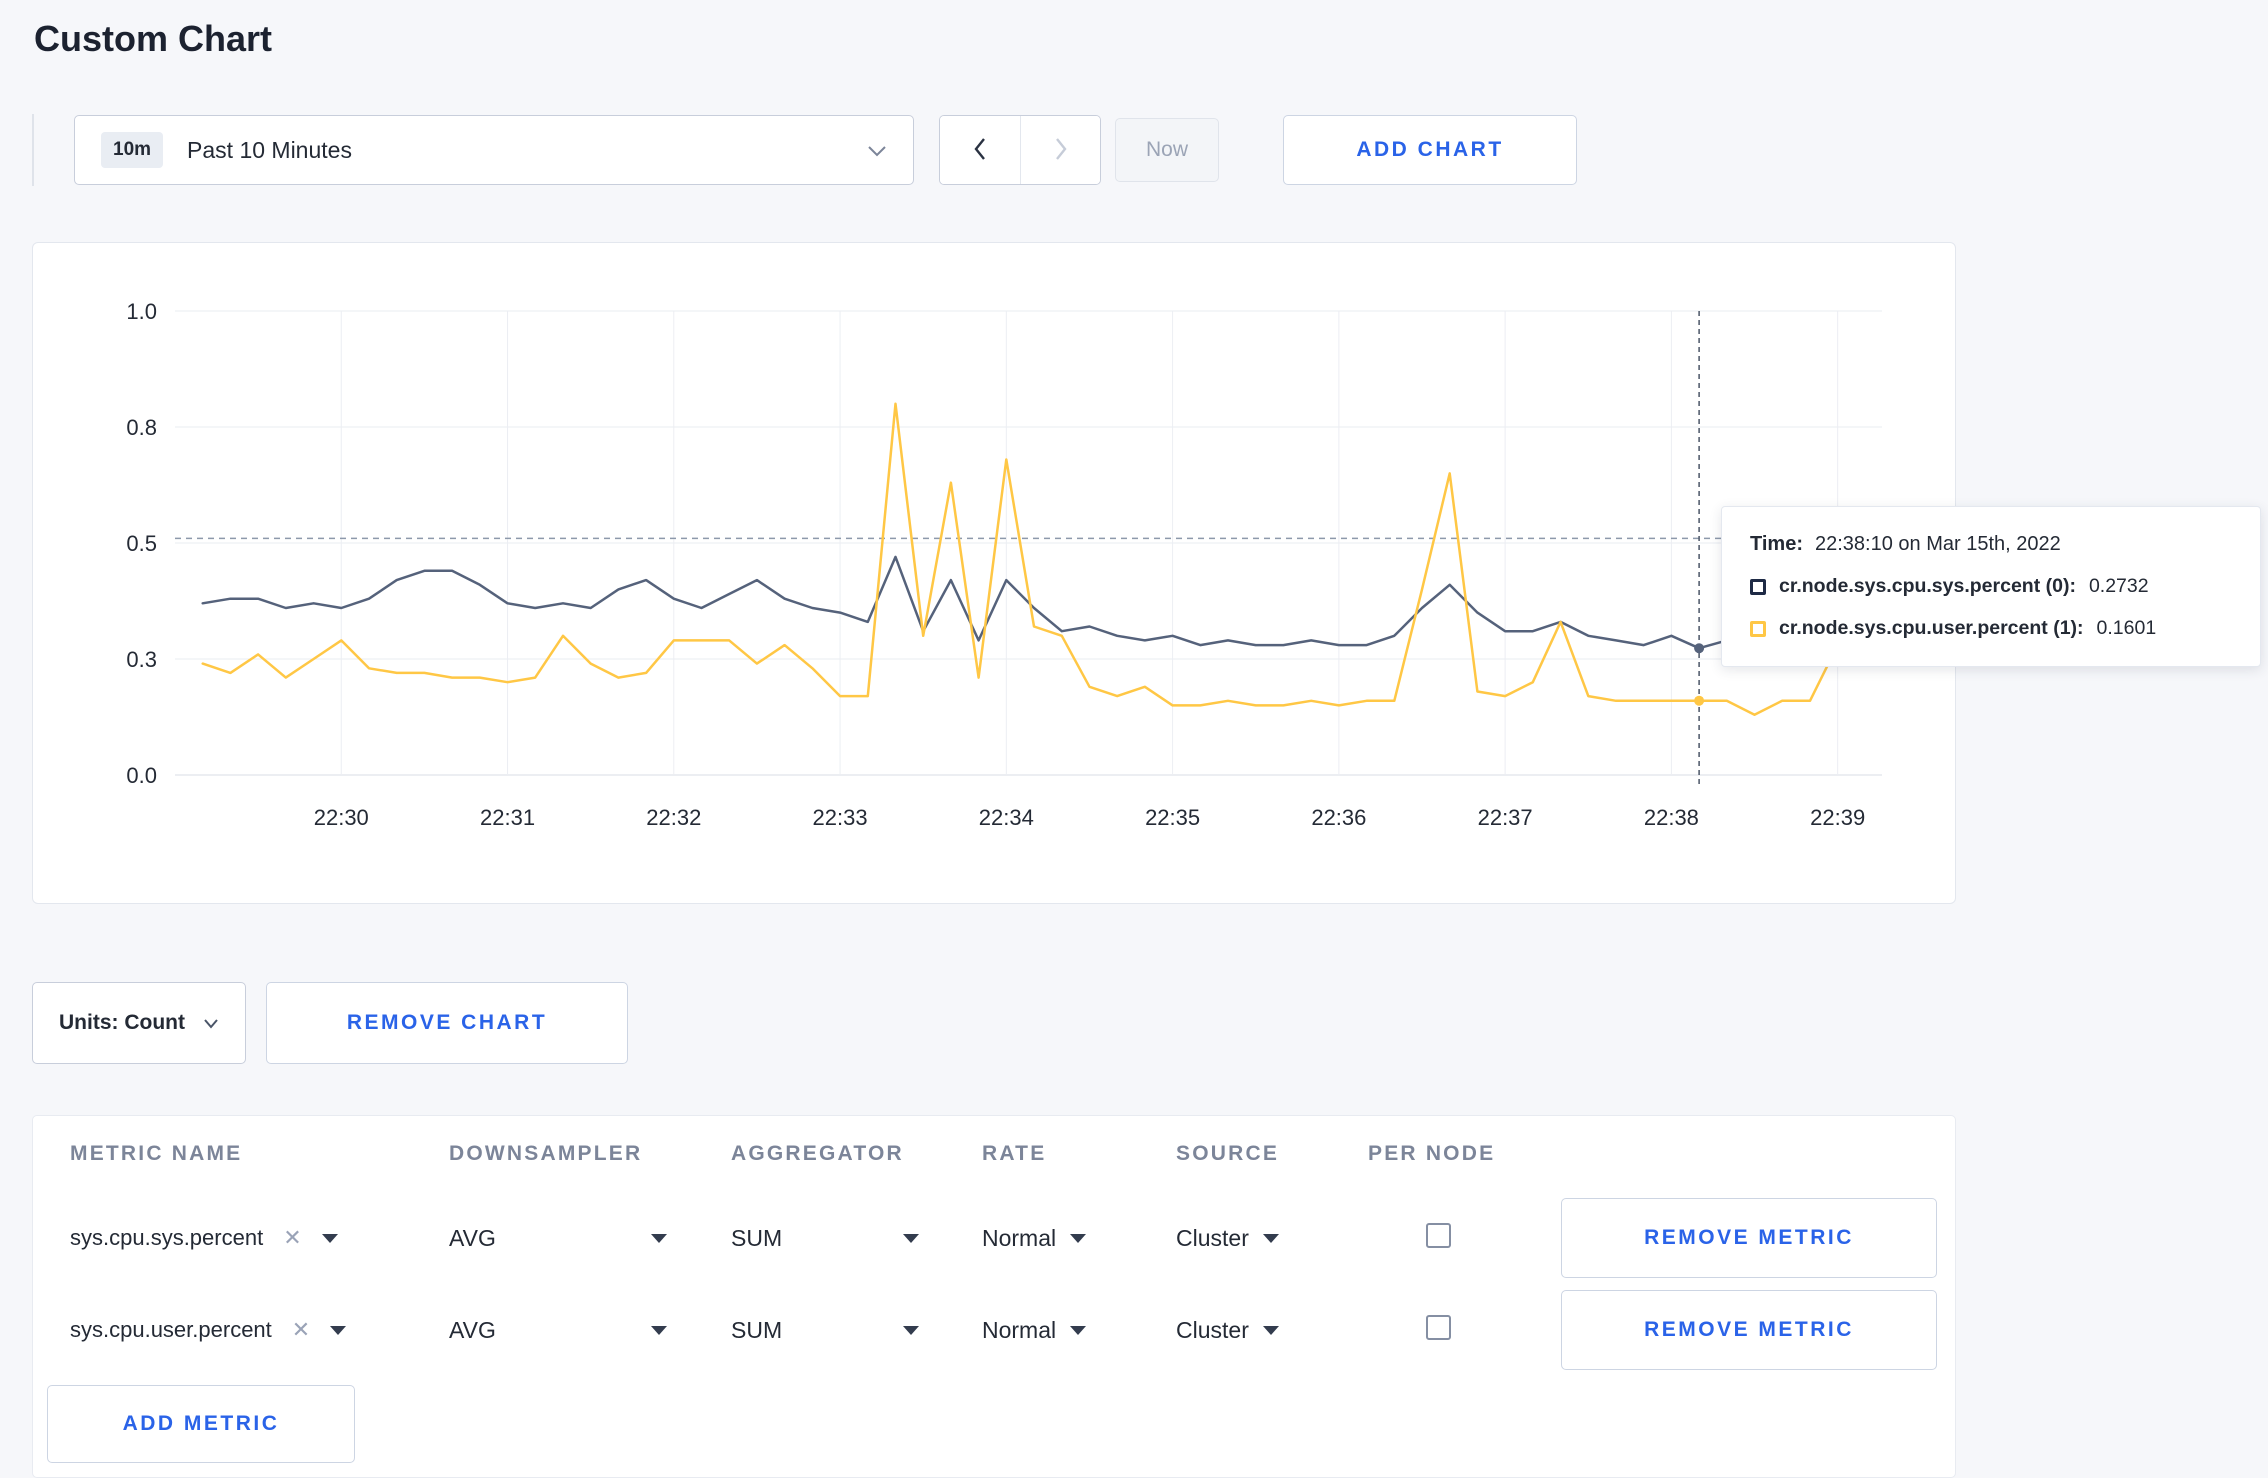  What do you see at coordinates (141, 543) in the screenshot?
I see `svg-text: 0.5` at bounding box center [141, 543].